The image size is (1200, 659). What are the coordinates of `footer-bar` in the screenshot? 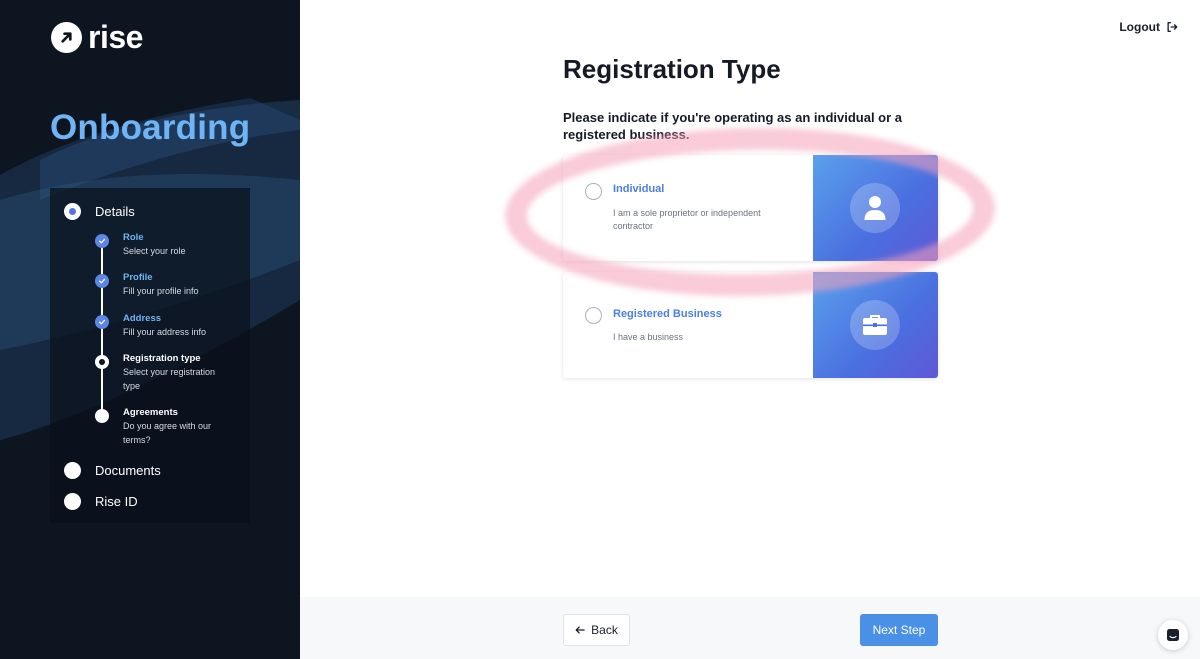 It's located at (750, 628).